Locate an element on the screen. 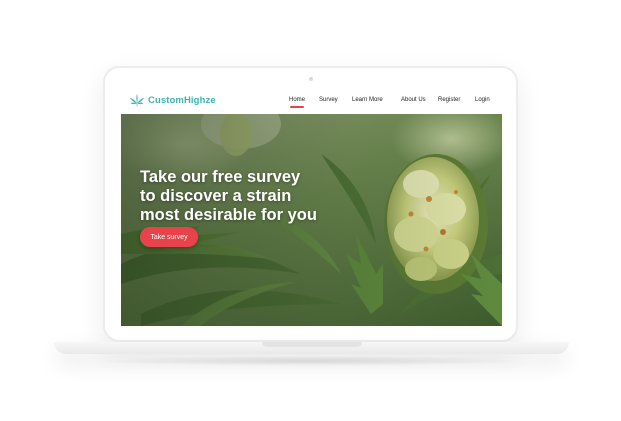  hero-title-line: to discover a strain is located at coordinates (216, 196).